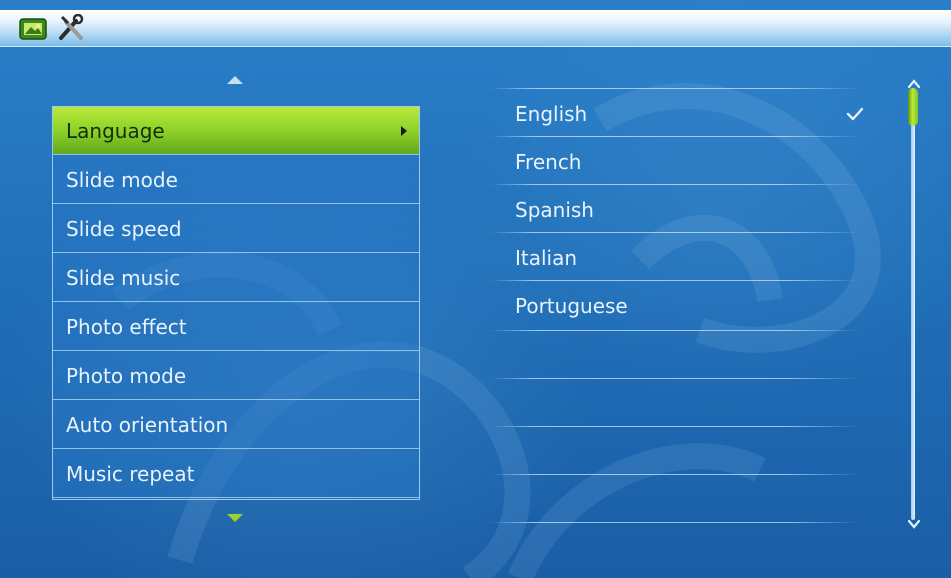  Describe the element at coordinates (71, 28) in the screenshot. I see `tools-icon` at that location.